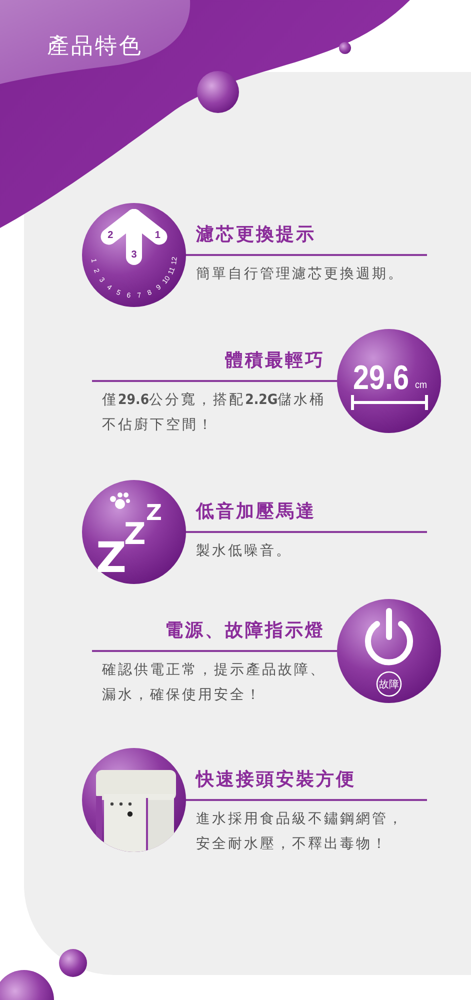 Image resolution: width=471 pixels, height=1000 pixels. What do you see at coordinates (276, 780) in the screenshot?
I see `feature-title: 快速接頭安裝方便` at bounding box center [276, 780].